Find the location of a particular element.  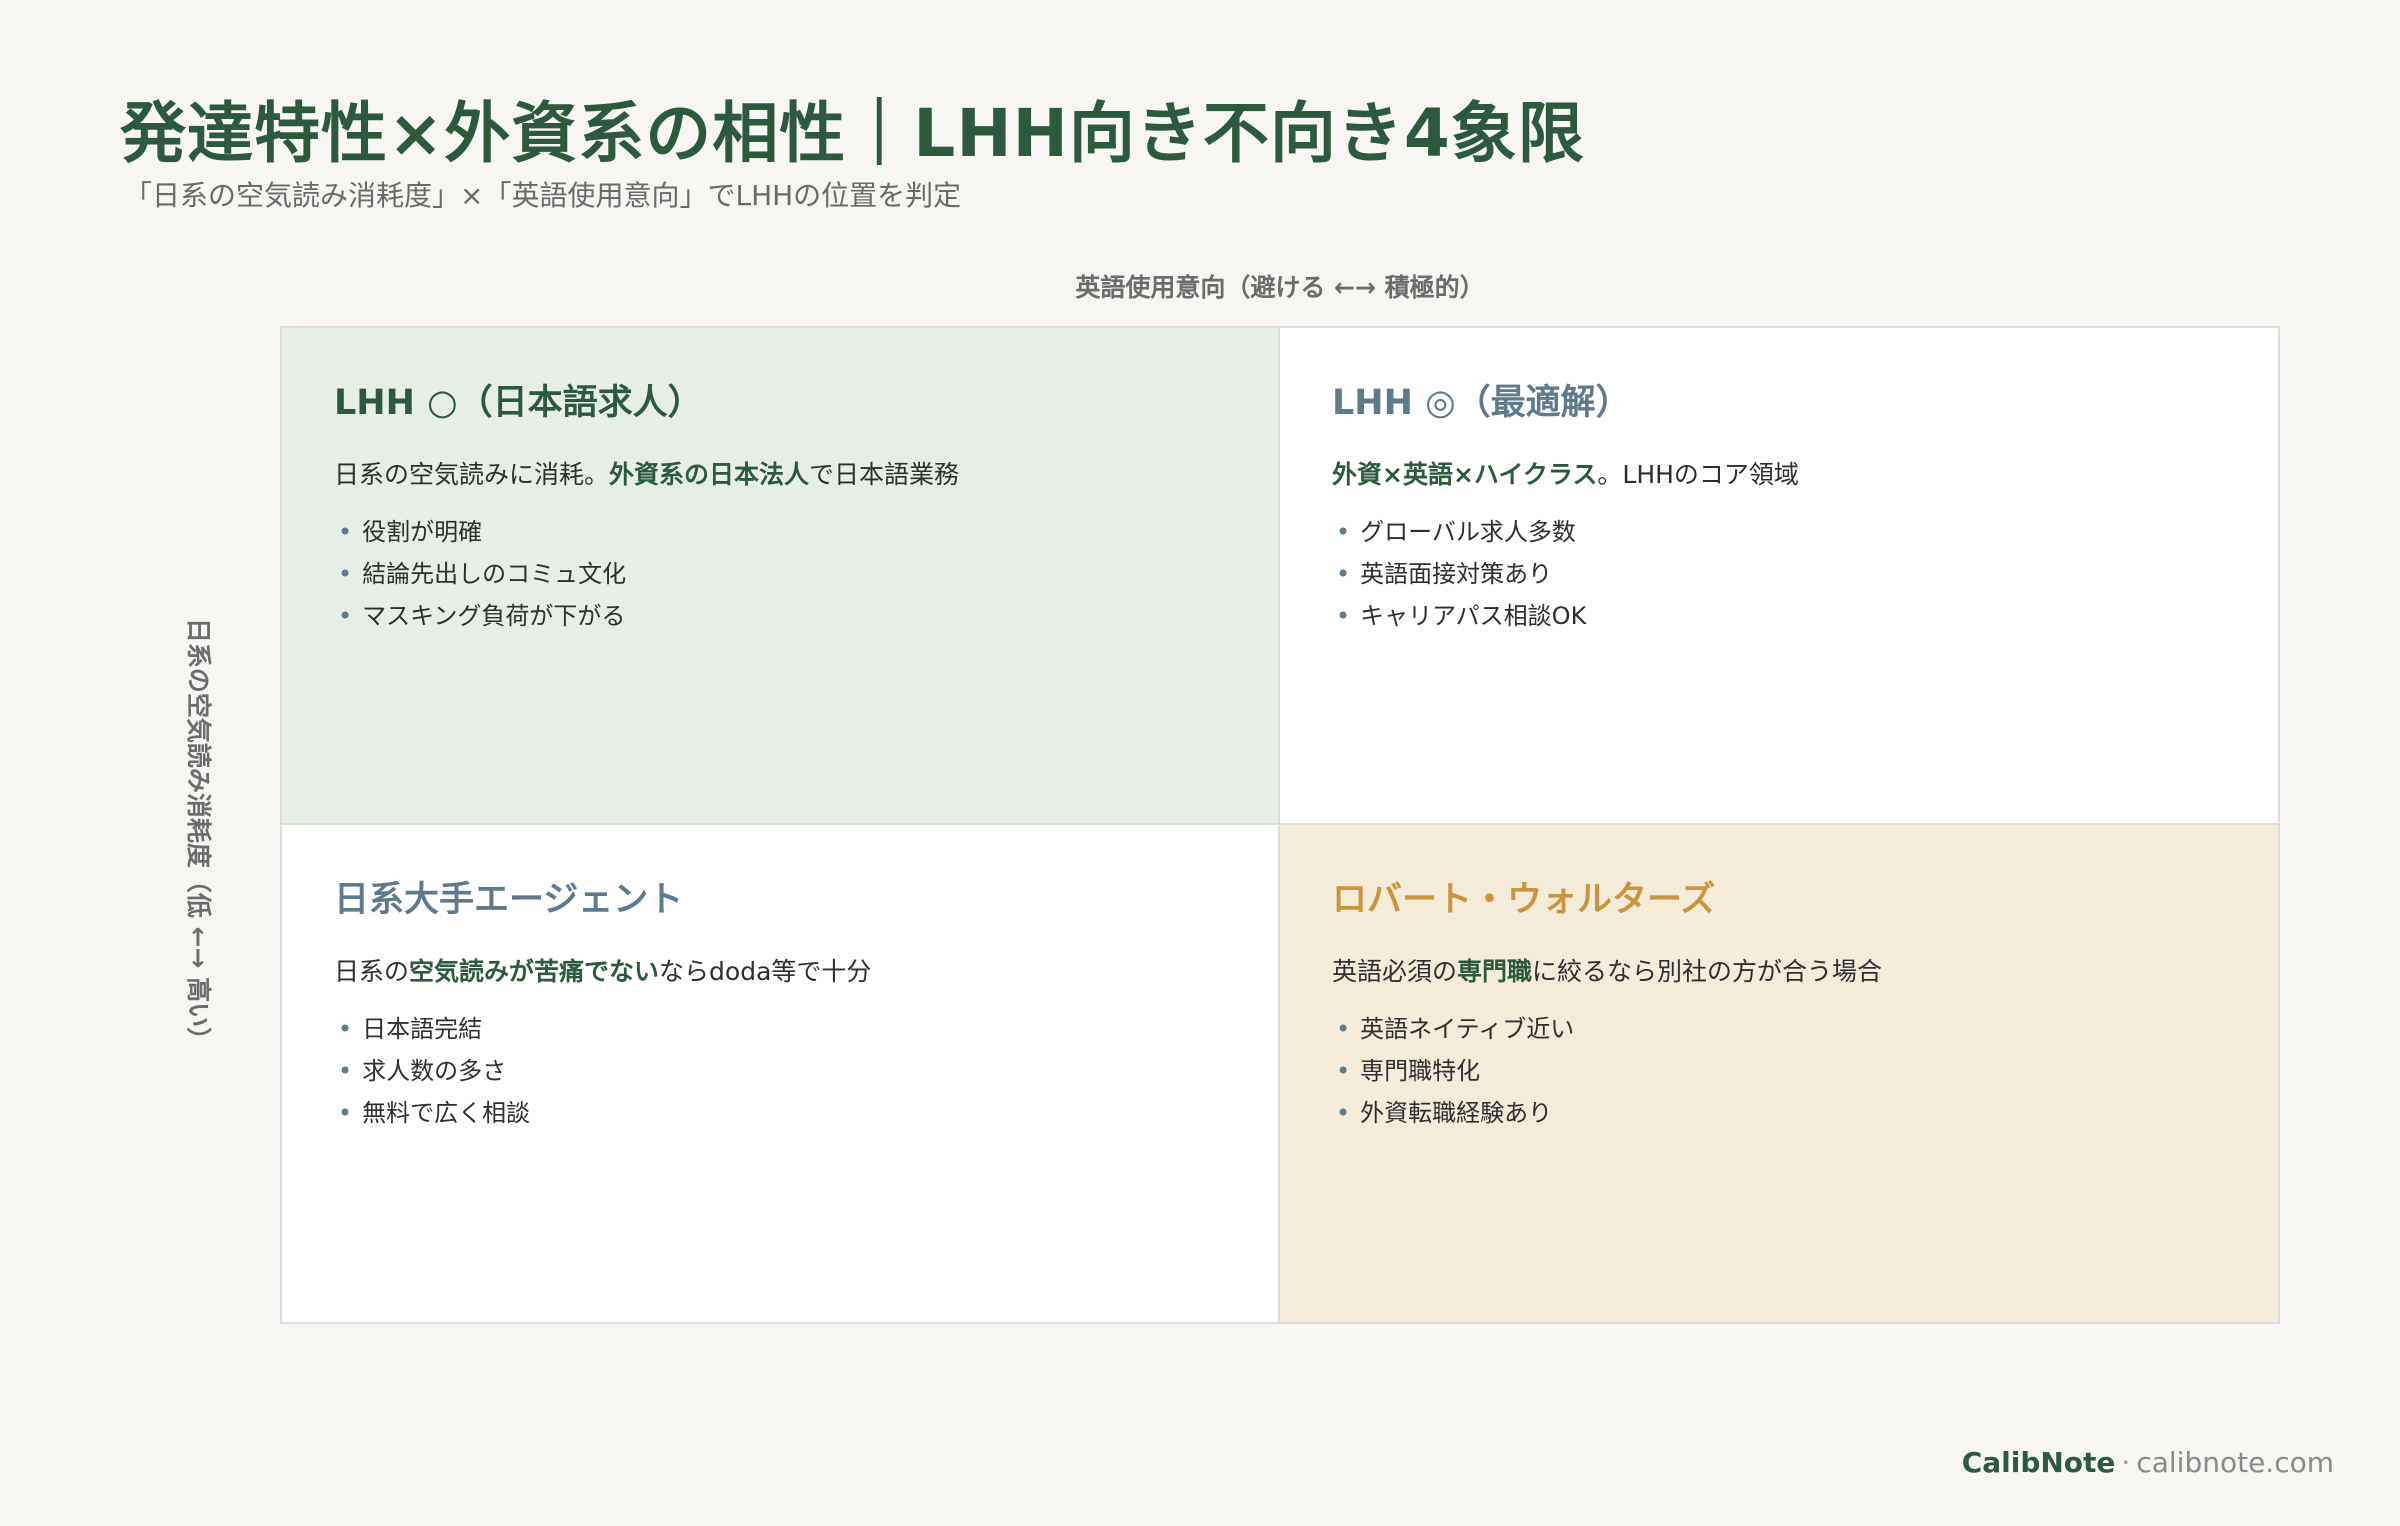

desc-highlight: 外資×英語×ハイクラス is located at coordinates (1465, 474).